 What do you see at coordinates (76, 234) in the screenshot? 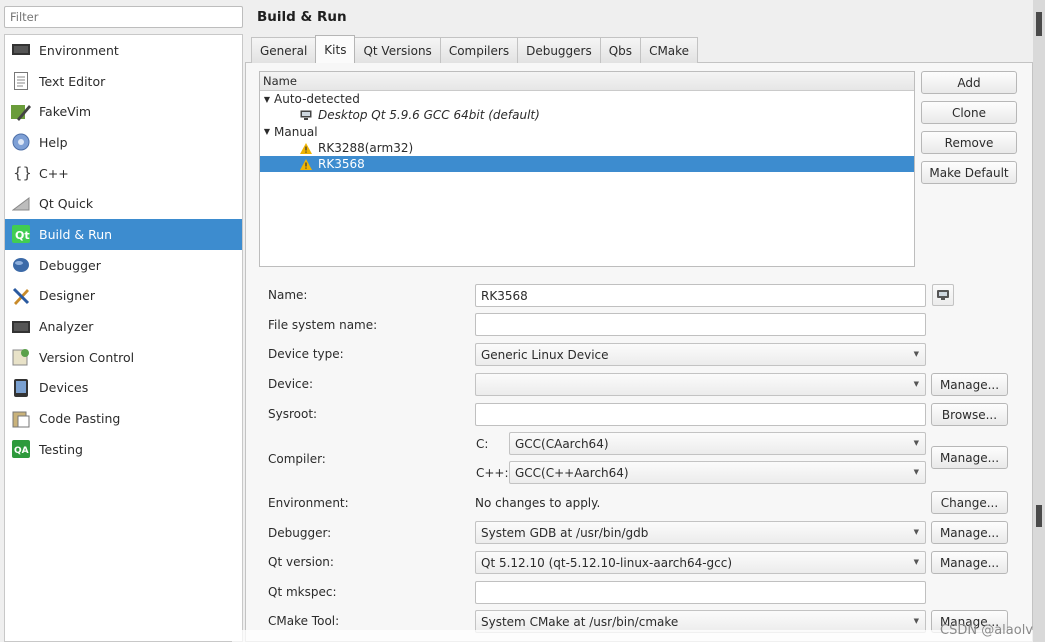
I see `sidebar-item-label: Build & Run` at bounding box center [76, 234].